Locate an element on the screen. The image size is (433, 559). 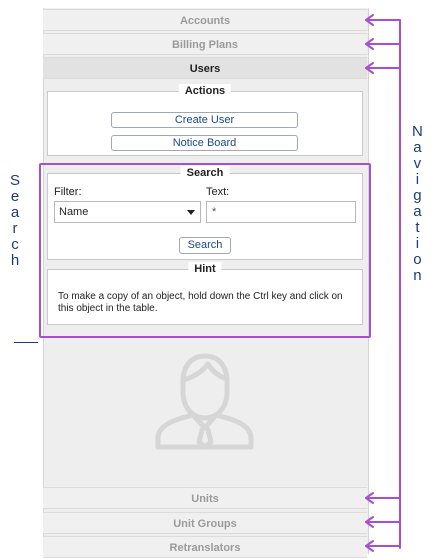
nav-item-accounts: Accounts is located at coordinates (205, 20).